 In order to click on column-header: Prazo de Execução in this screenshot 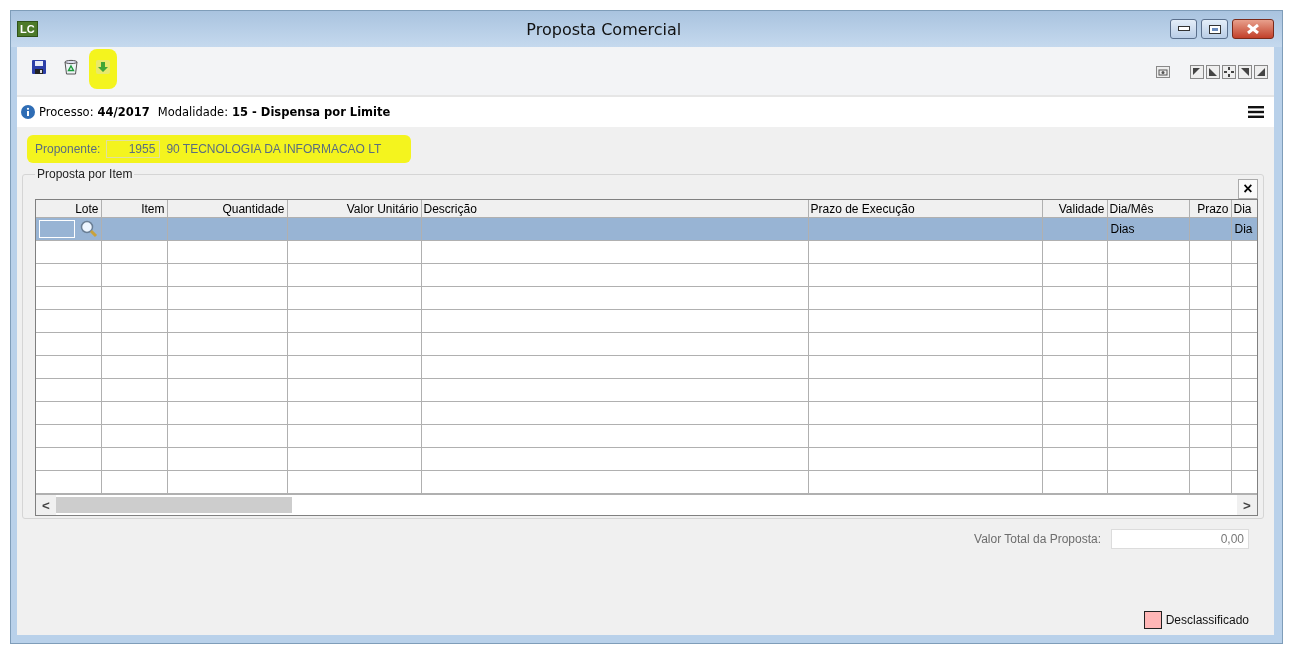, I will do `click(925, 209)`.